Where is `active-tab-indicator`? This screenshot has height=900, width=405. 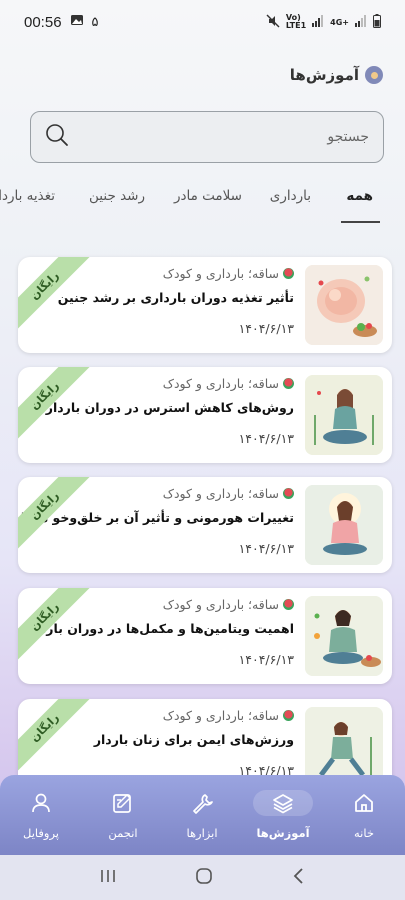
active-tab-indicator is located at coordinates (360, 222).